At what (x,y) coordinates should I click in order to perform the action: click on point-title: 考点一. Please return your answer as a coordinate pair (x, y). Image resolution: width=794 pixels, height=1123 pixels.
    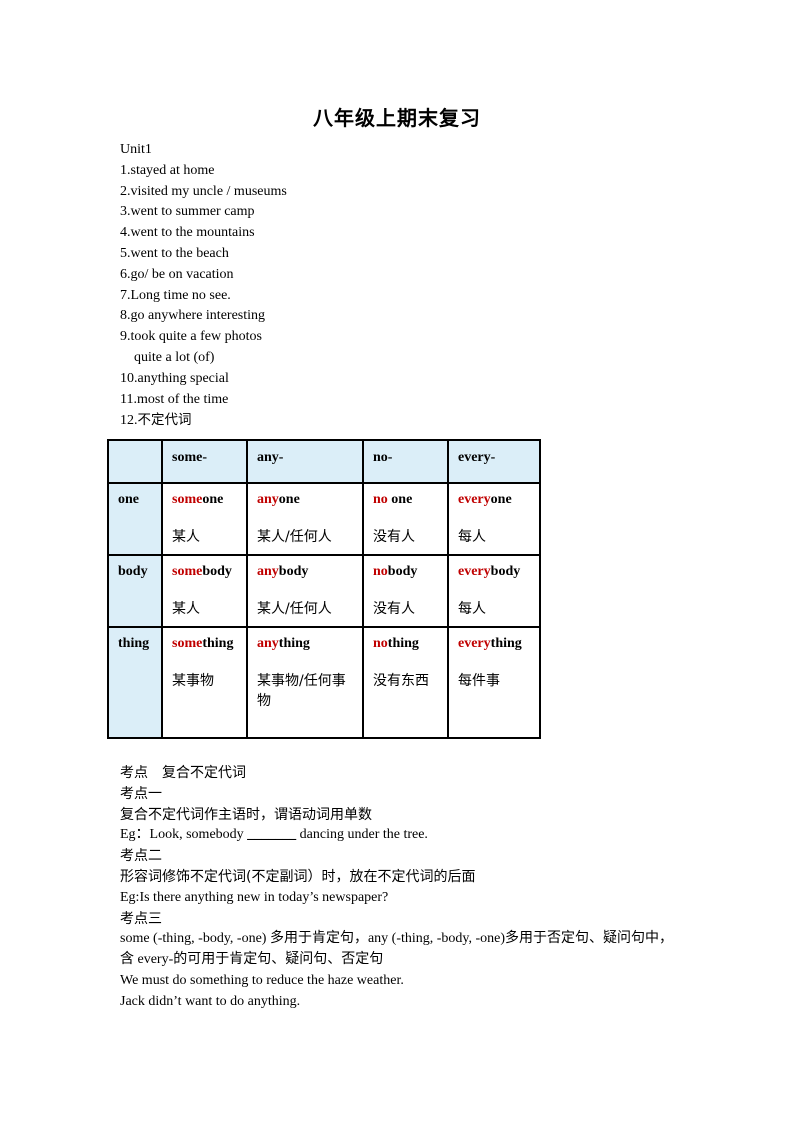
    Looking at the image, I should click on (141, 793).